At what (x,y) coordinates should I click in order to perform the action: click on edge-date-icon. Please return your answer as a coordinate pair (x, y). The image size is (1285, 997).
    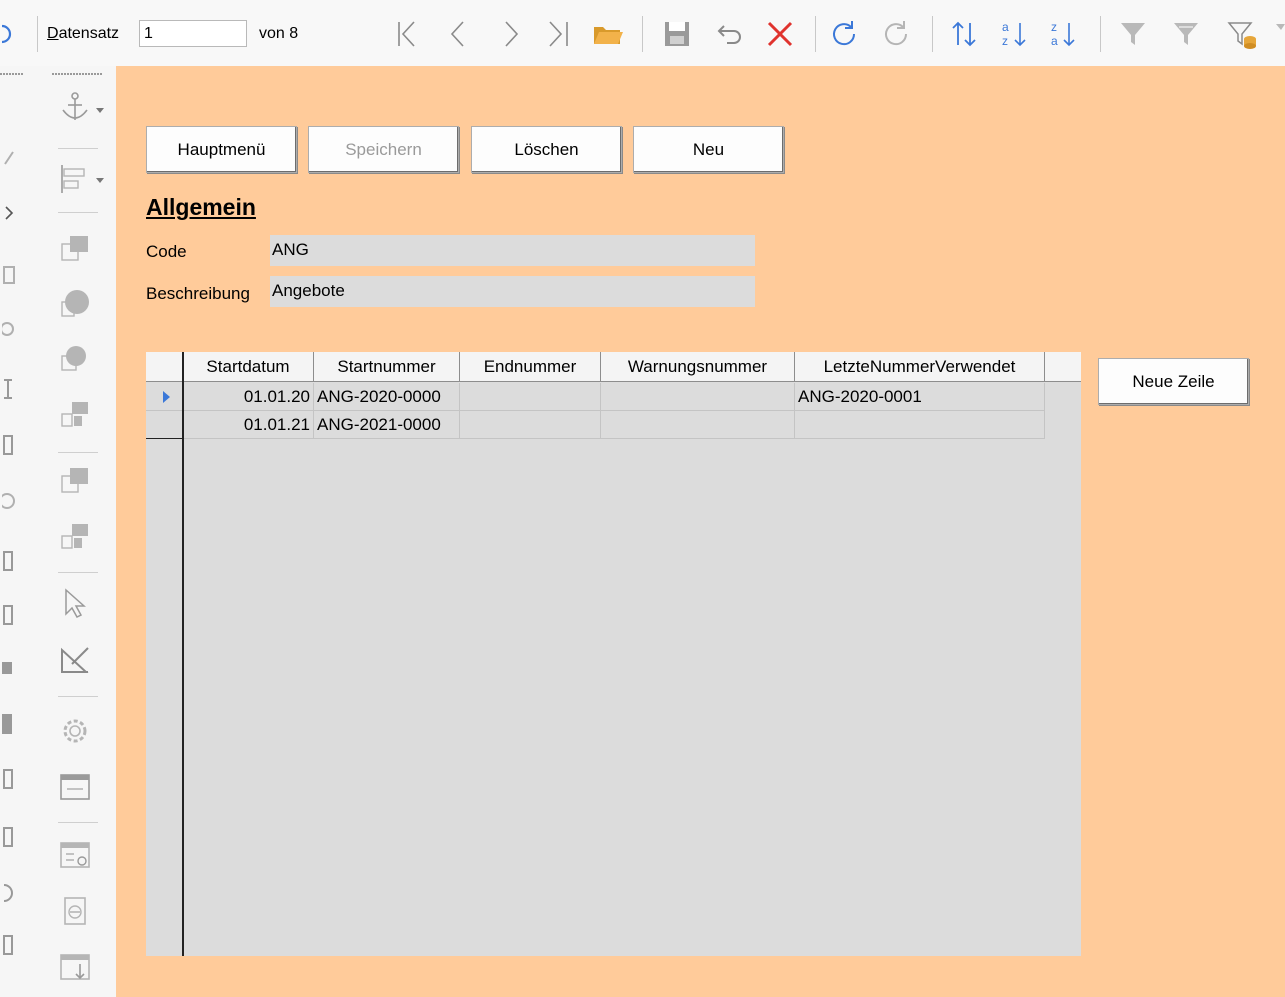
    Looking at the image, I should click on (9, 779).